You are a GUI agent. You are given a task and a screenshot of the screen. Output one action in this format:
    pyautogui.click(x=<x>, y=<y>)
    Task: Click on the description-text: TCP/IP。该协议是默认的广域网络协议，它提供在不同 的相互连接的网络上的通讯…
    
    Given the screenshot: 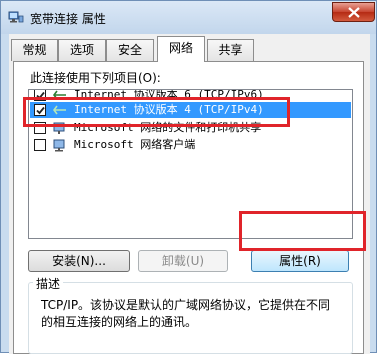 What is the action you would take?
    pyautogui.click(x=186, y=313)
    